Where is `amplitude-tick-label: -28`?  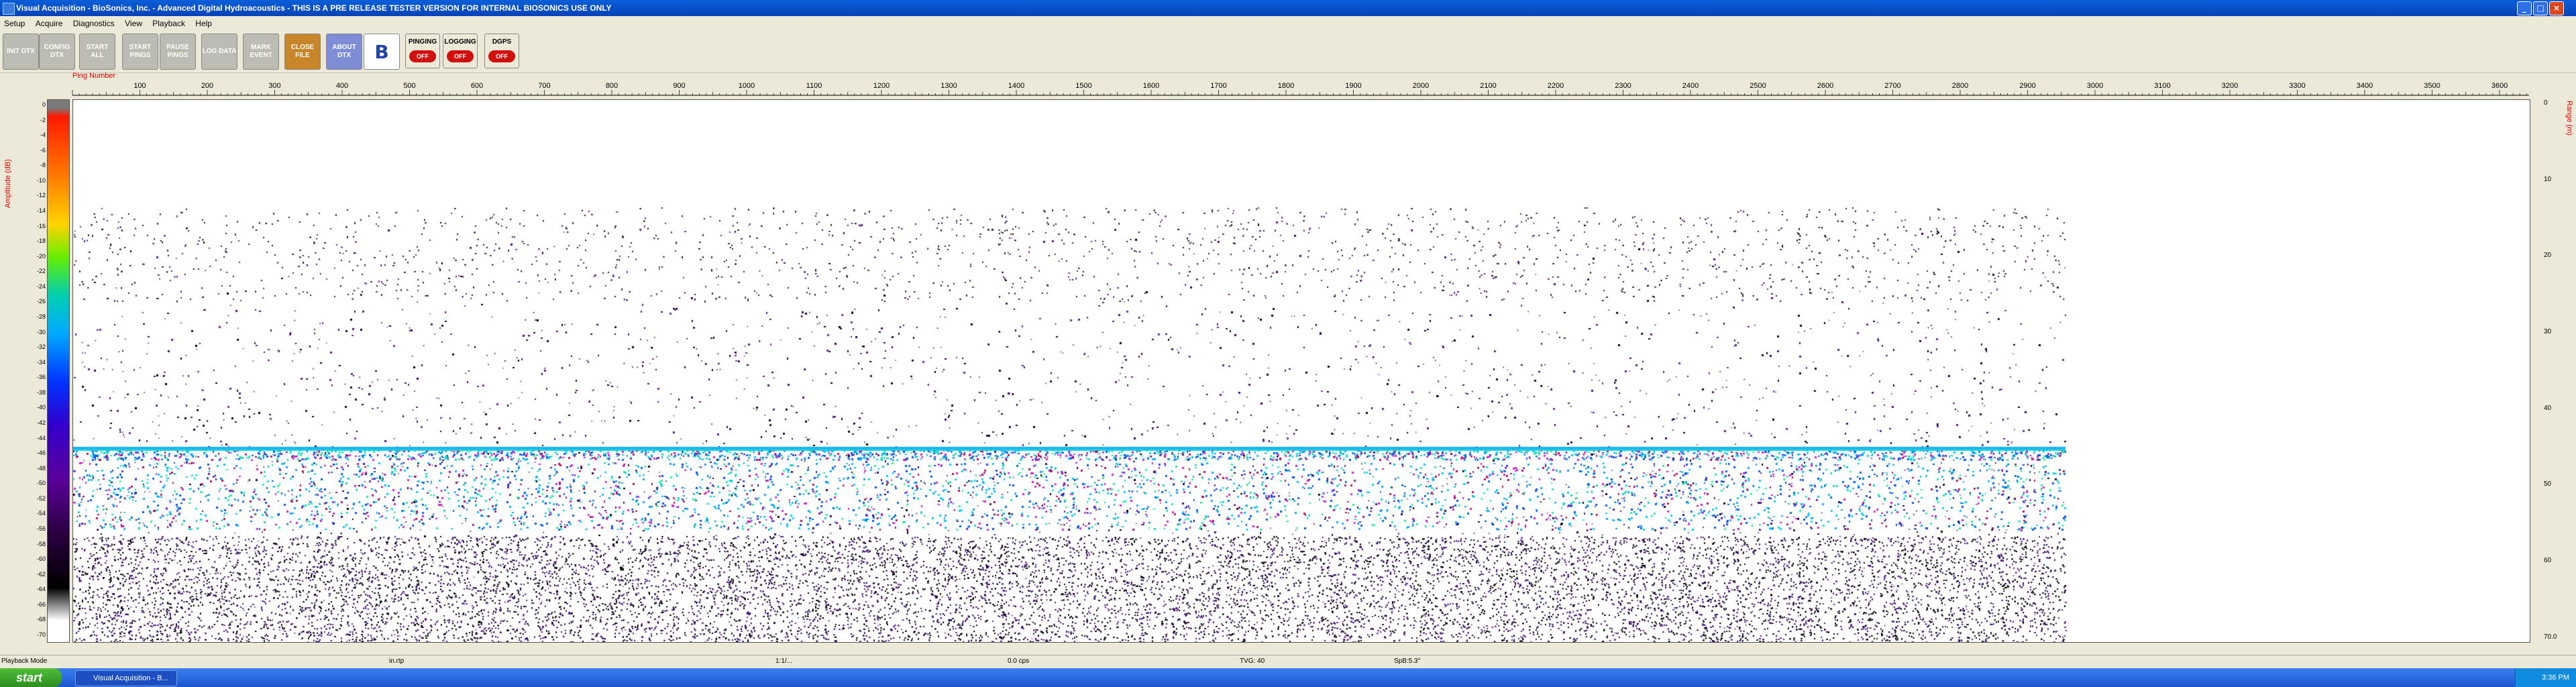 amplitude-tick-label: -28 is located at coordinates (41, 316).